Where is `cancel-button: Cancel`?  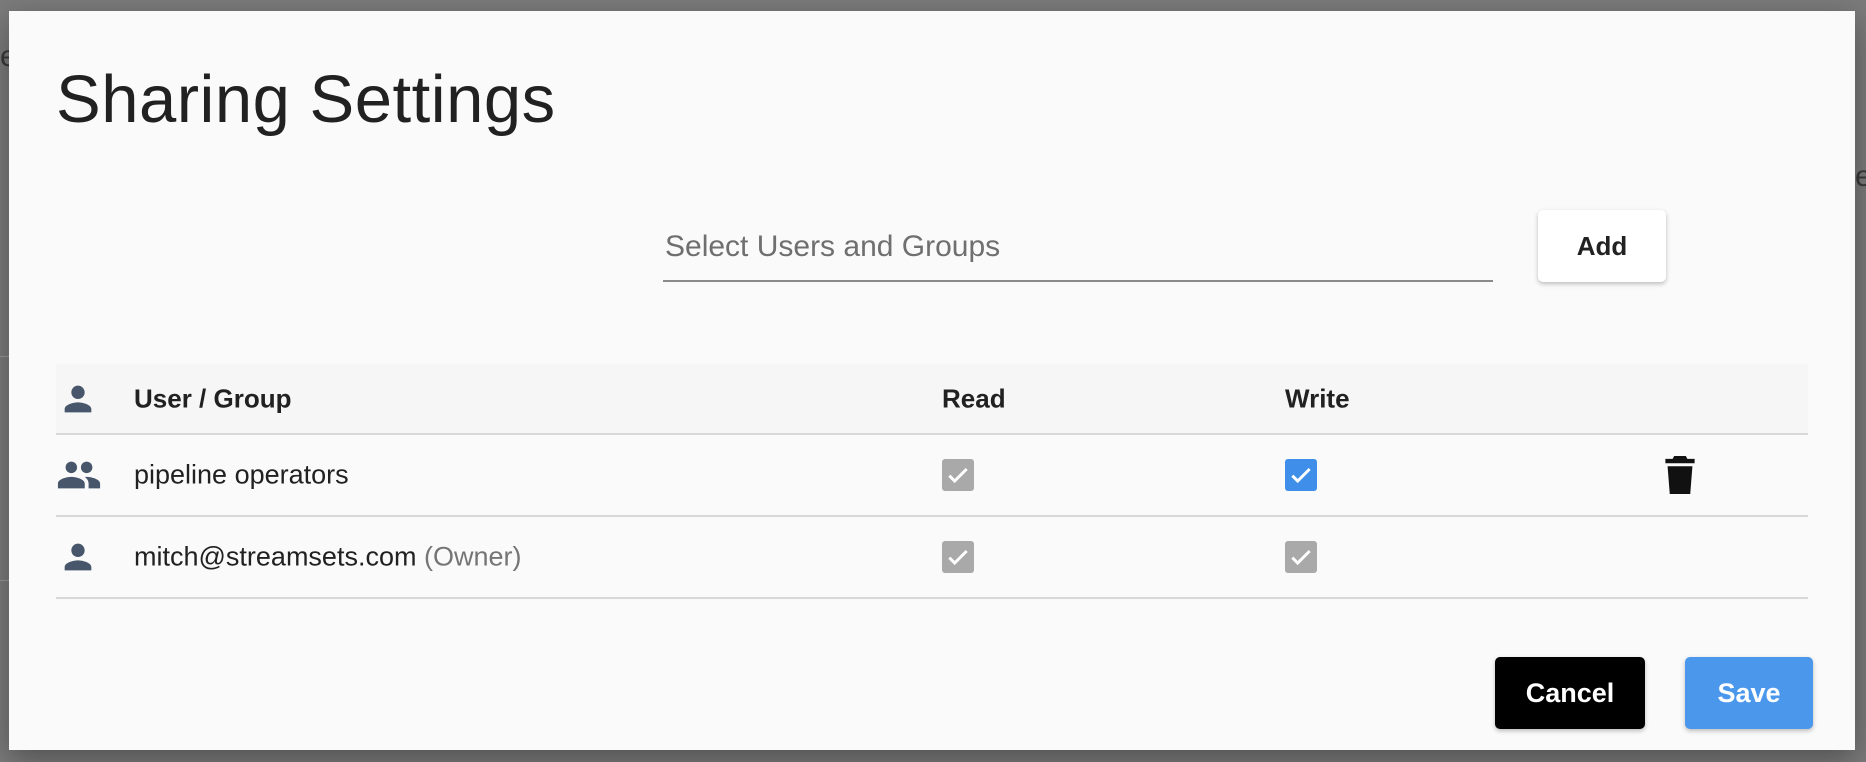 cancel-button: Cancel is located at coordinates (1570, 693).